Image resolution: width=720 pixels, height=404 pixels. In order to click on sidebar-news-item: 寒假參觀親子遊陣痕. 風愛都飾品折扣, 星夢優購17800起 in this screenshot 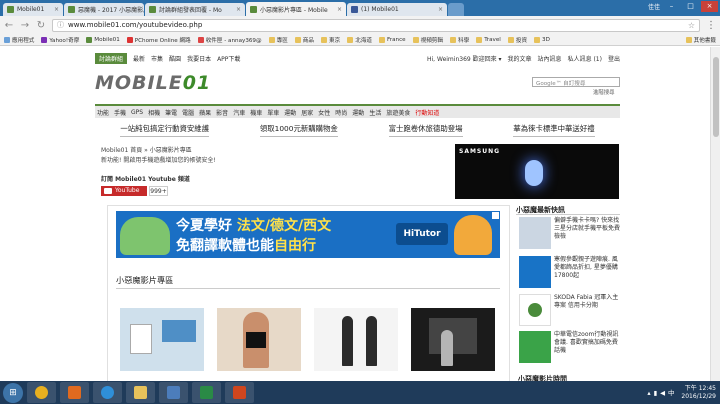, I will do `click(570, 273)`.